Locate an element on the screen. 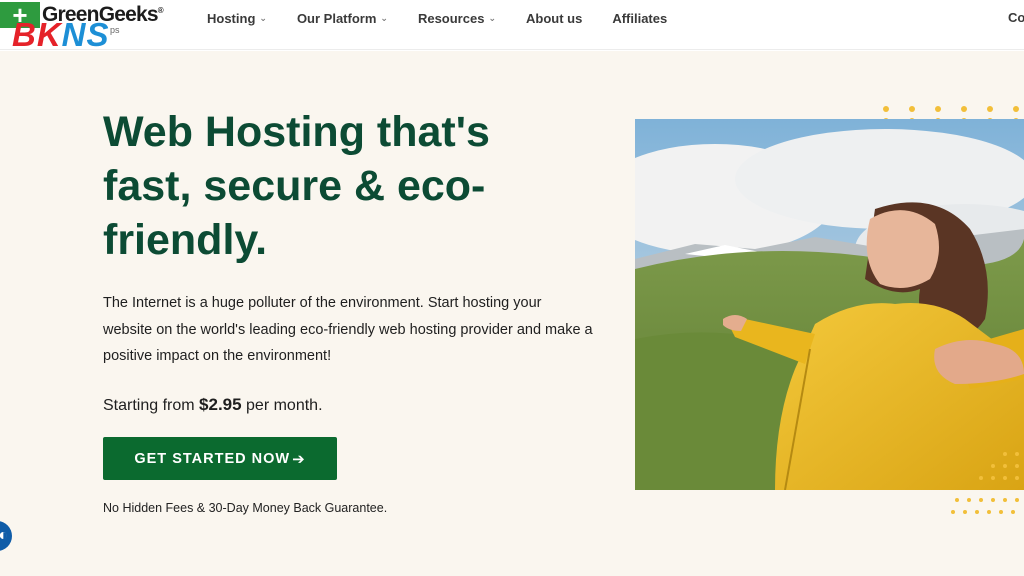 Image resolution: width=1024 pixels, height=576 pixels. logo-subtext: ps is located at coordinates (115, 30).